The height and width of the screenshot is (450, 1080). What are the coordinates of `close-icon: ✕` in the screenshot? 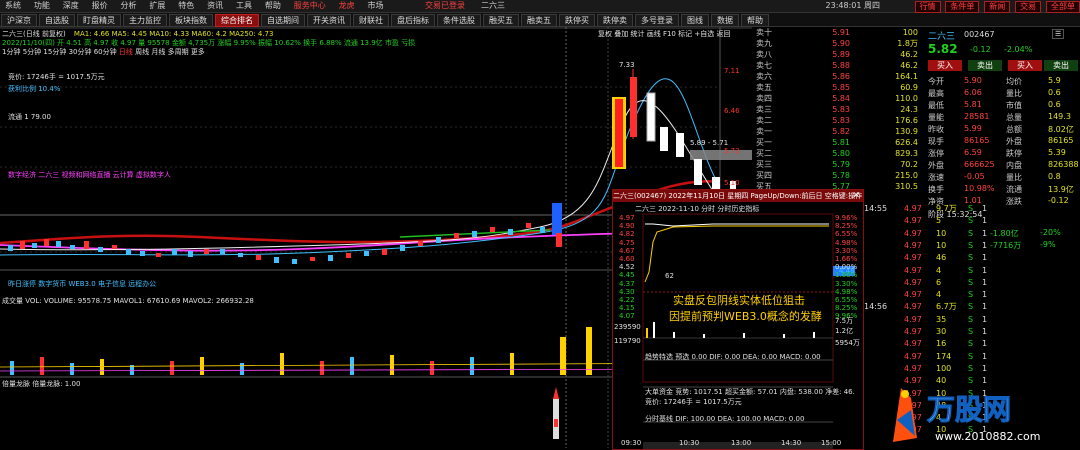 It's located at (856, 196).